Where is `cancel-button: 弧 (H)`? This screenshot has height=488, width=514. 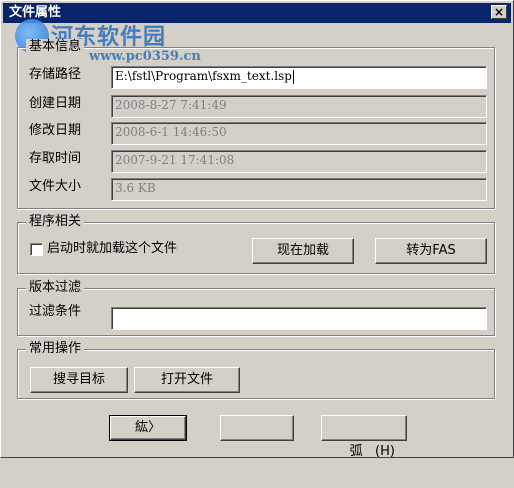 cancel-button: 弧 (H) is located at coordinates (364, 437).